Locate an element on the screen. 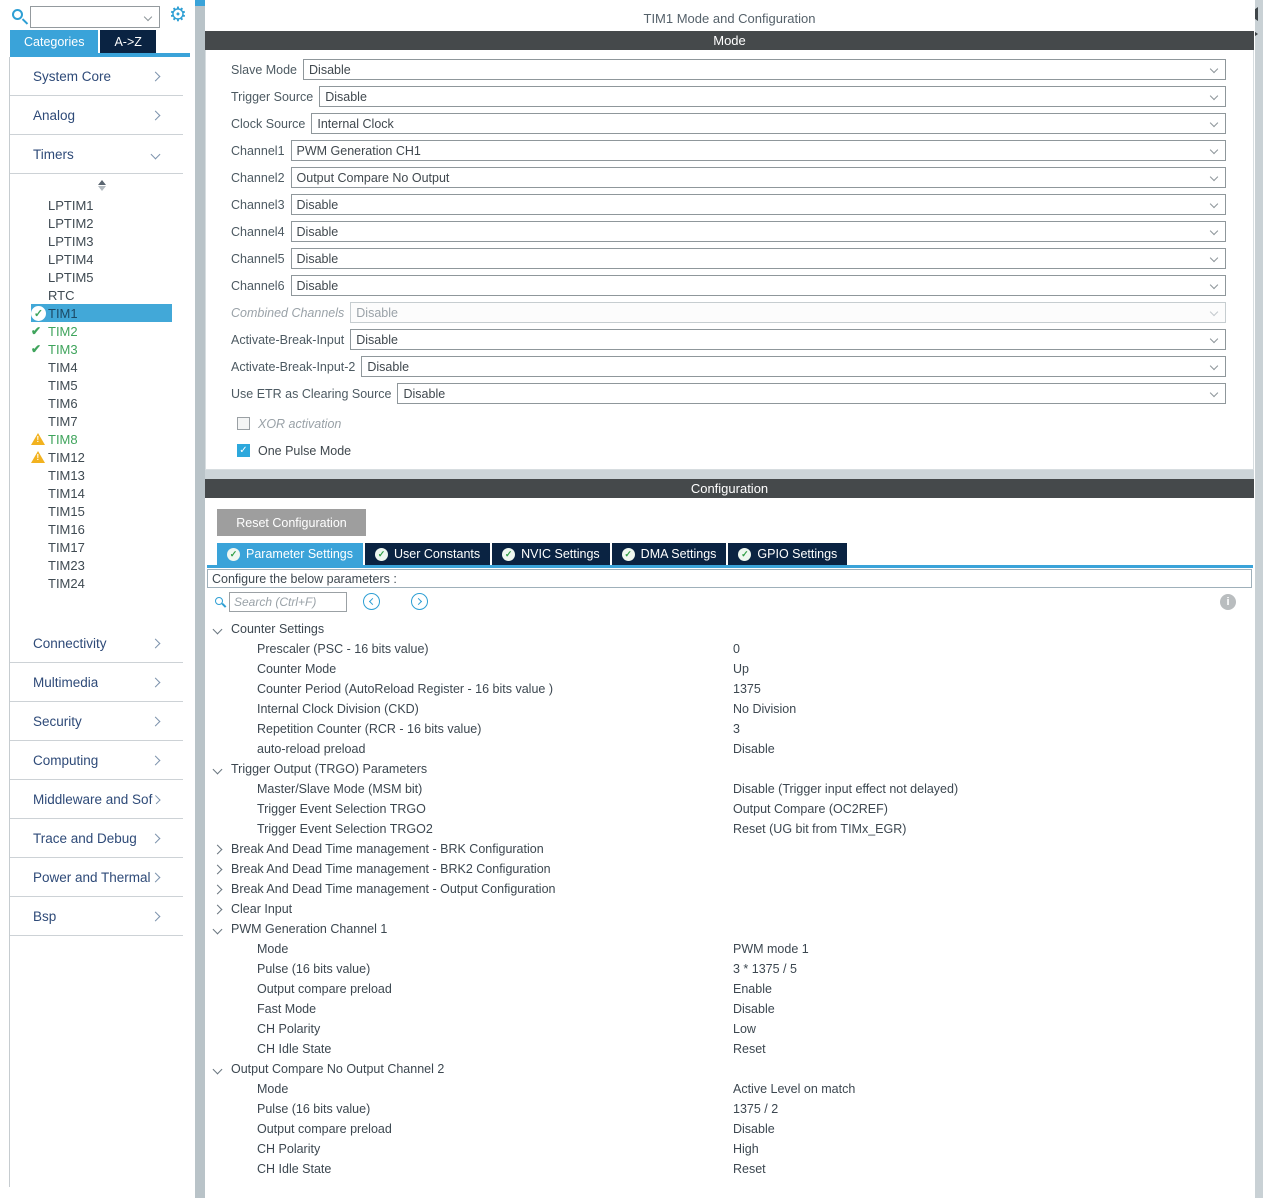 This screenshot has width=1267, height=1198. sidebar-item-power-and-thermal: Power and Thermal is located at coordinates (96, 877).